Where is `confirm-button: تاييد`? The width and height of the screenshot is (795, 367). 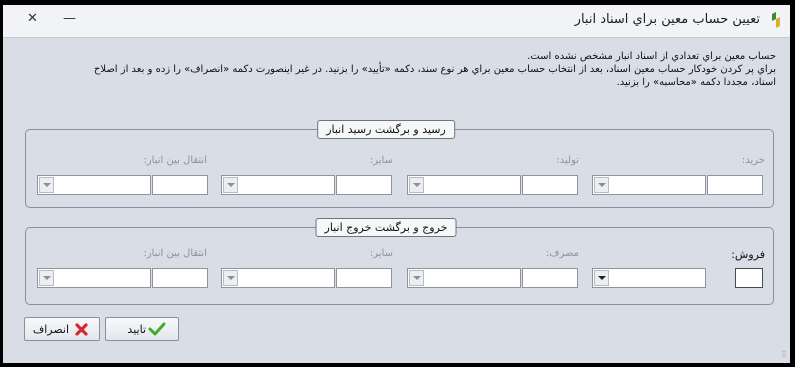
confirm-button: تاييد is located at coordinates (142, 329).